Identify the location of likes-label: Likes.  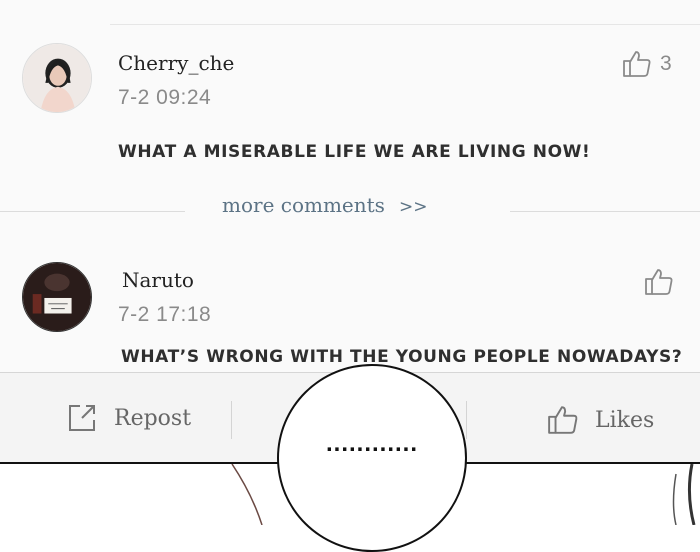
(625, 420).